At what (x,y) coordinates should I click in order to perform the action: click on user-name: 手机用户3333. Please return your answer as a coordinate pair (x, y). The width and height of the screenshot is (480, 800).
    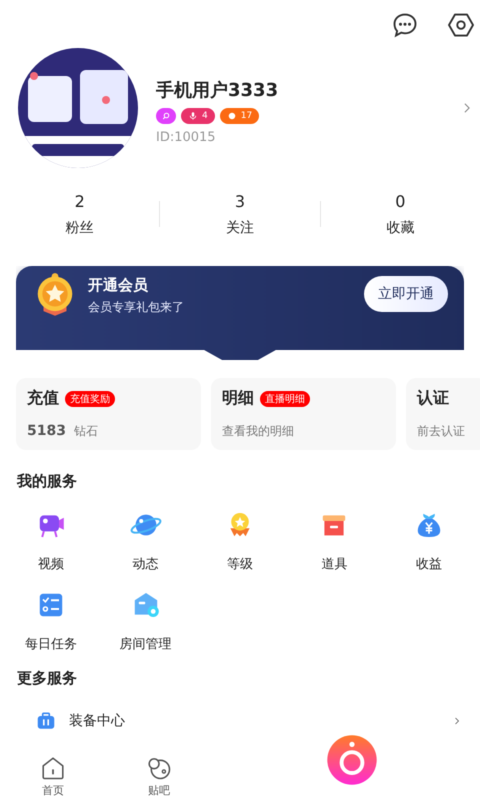
    Looking at the image, I should click on (218, 90).